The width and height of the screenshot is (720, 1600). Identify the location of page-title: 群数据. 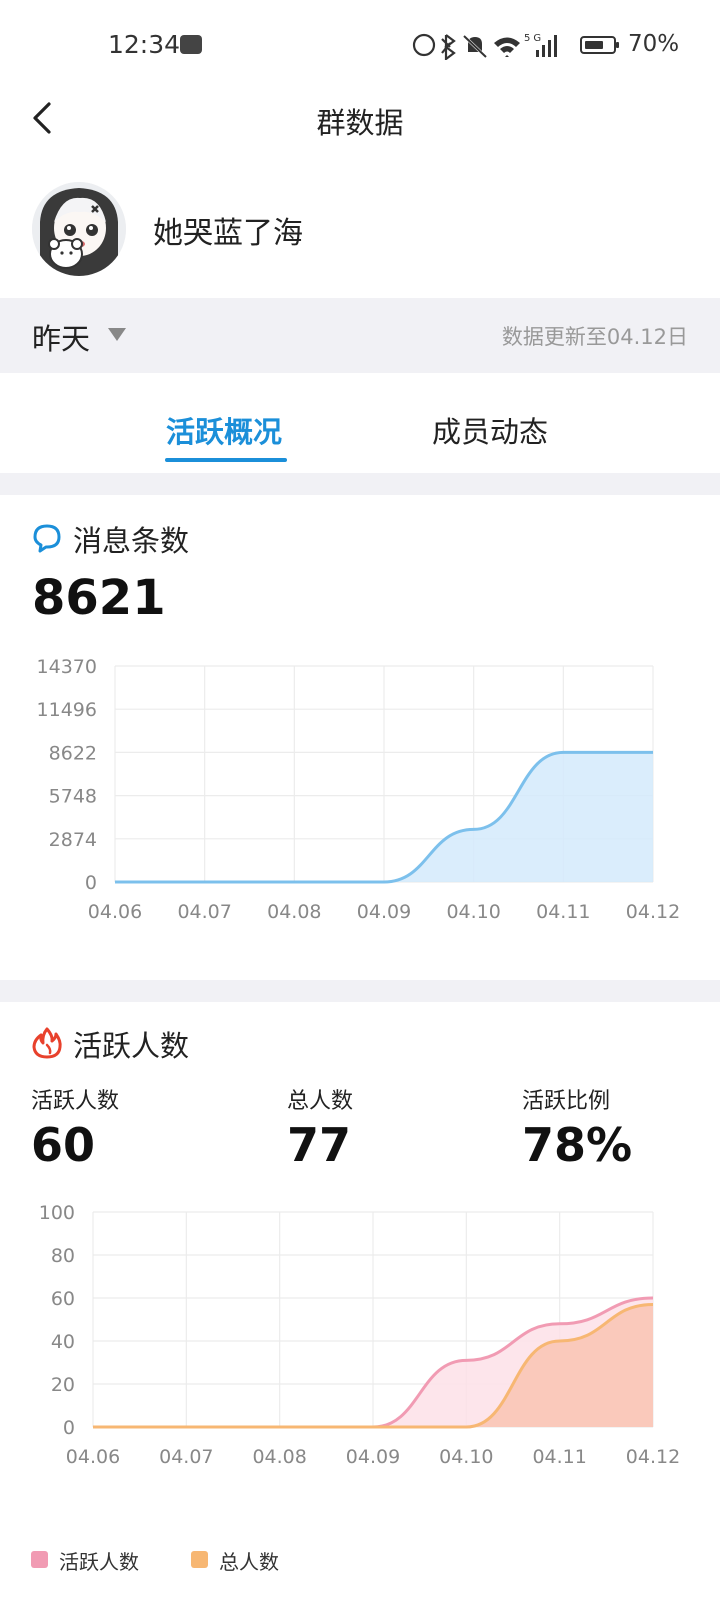
(360, 123).